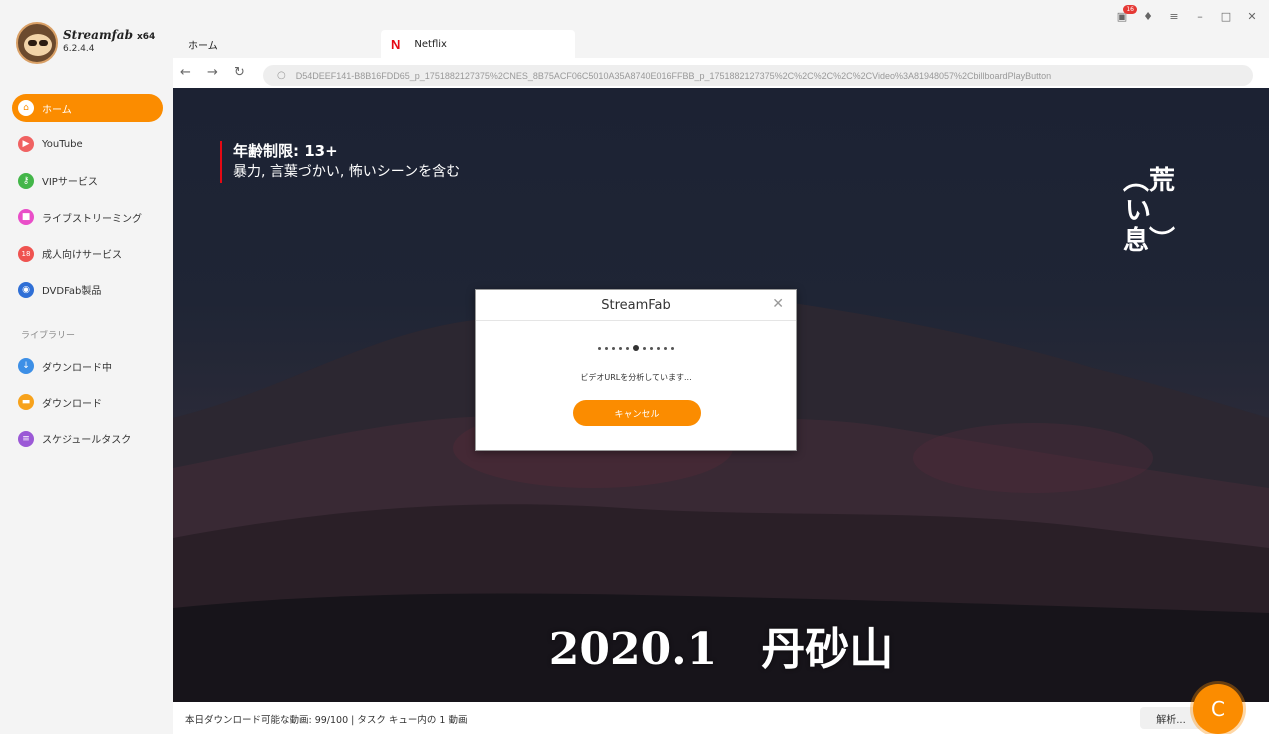 The width and height of the screenshot is (1269, 734). Describe the element at coordinates (92, 219) in the screenshot. I see `sidebar-item-label: ライブストリーミング` at that location.